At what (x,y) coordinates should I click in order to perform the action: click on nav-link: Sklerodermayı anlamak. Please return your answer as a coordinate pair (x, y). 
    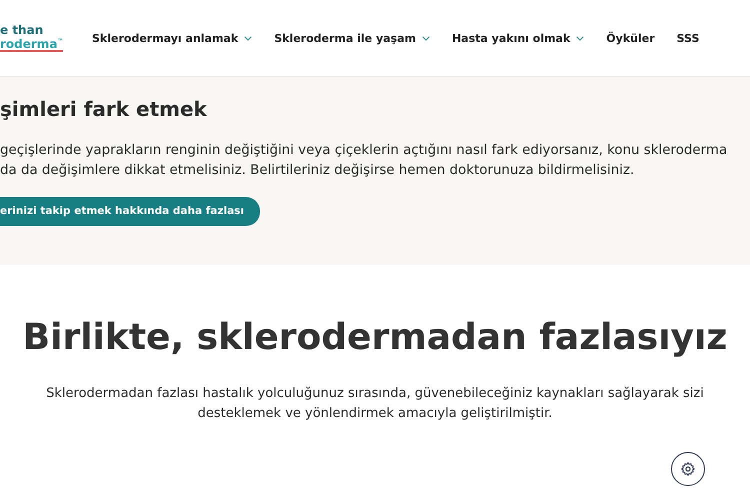
    Looking at the image, I should click on (172, 38).